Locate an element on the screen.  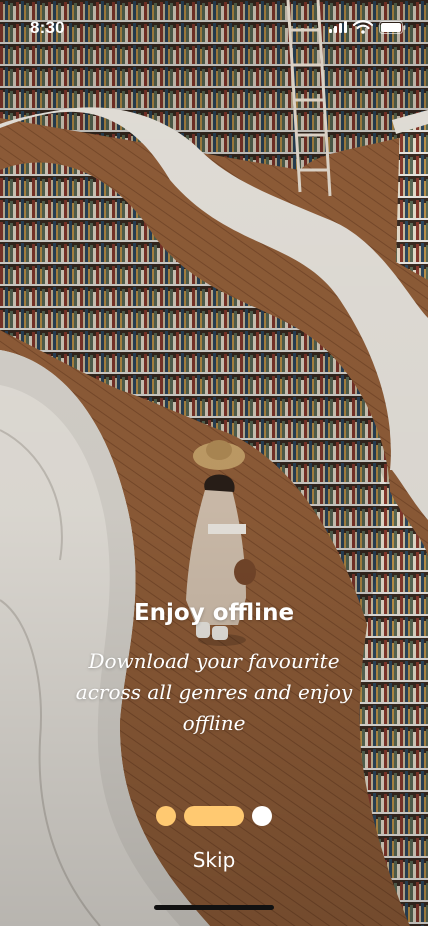
page-indicator is located at coordinates (214, 816).